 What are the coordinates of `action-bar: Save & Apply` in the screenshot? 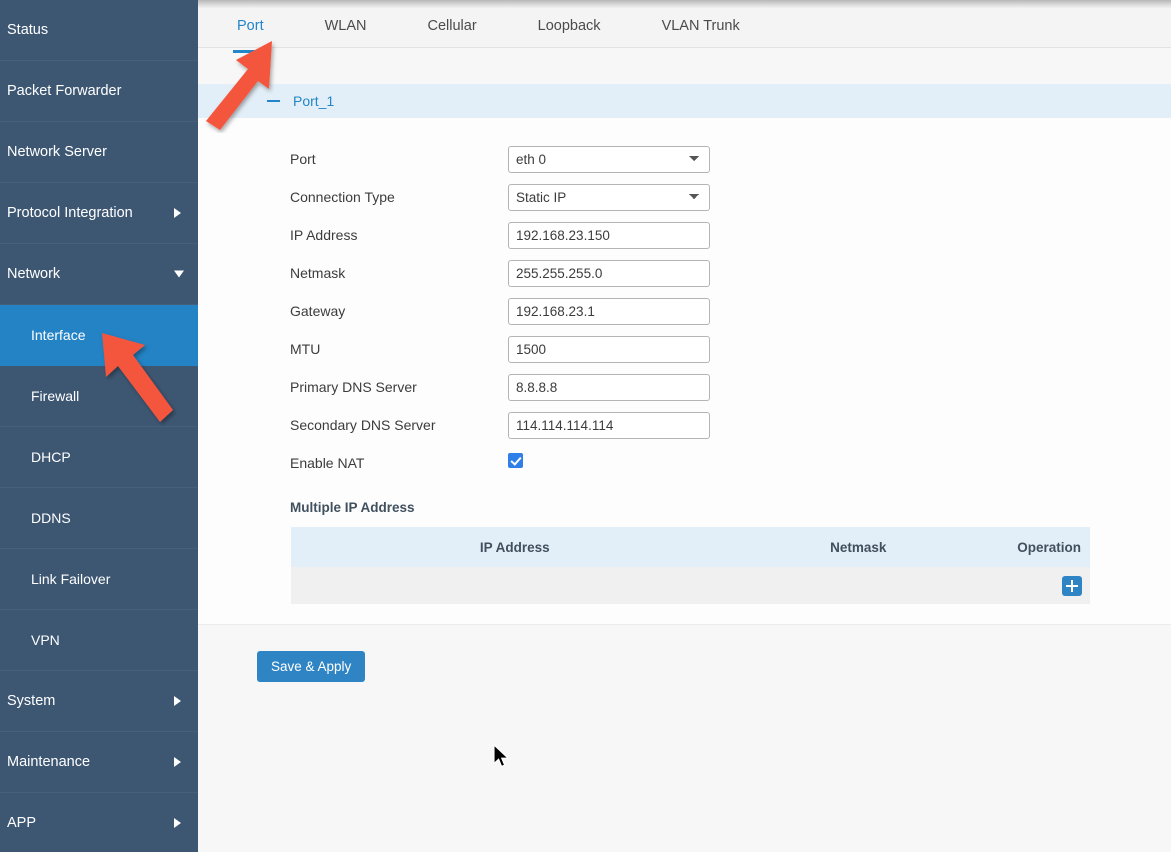 It's located at (684, 653).